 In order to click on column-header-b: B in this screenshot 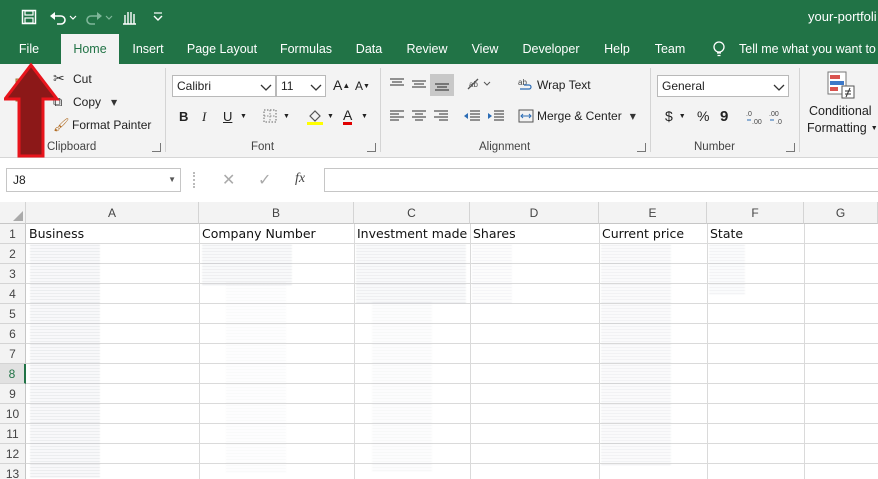, I will do `click(276, 213)`.